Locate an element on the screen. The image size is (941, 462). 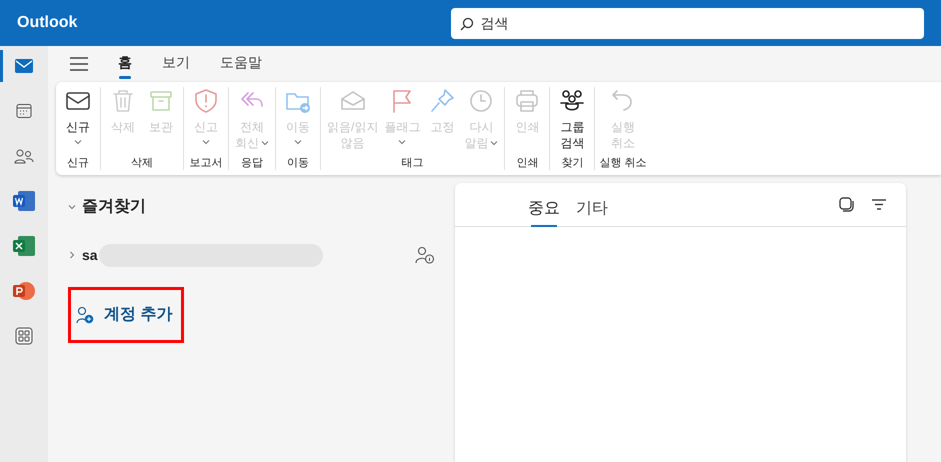
calendar-icon is located at coordinates (24, 111).